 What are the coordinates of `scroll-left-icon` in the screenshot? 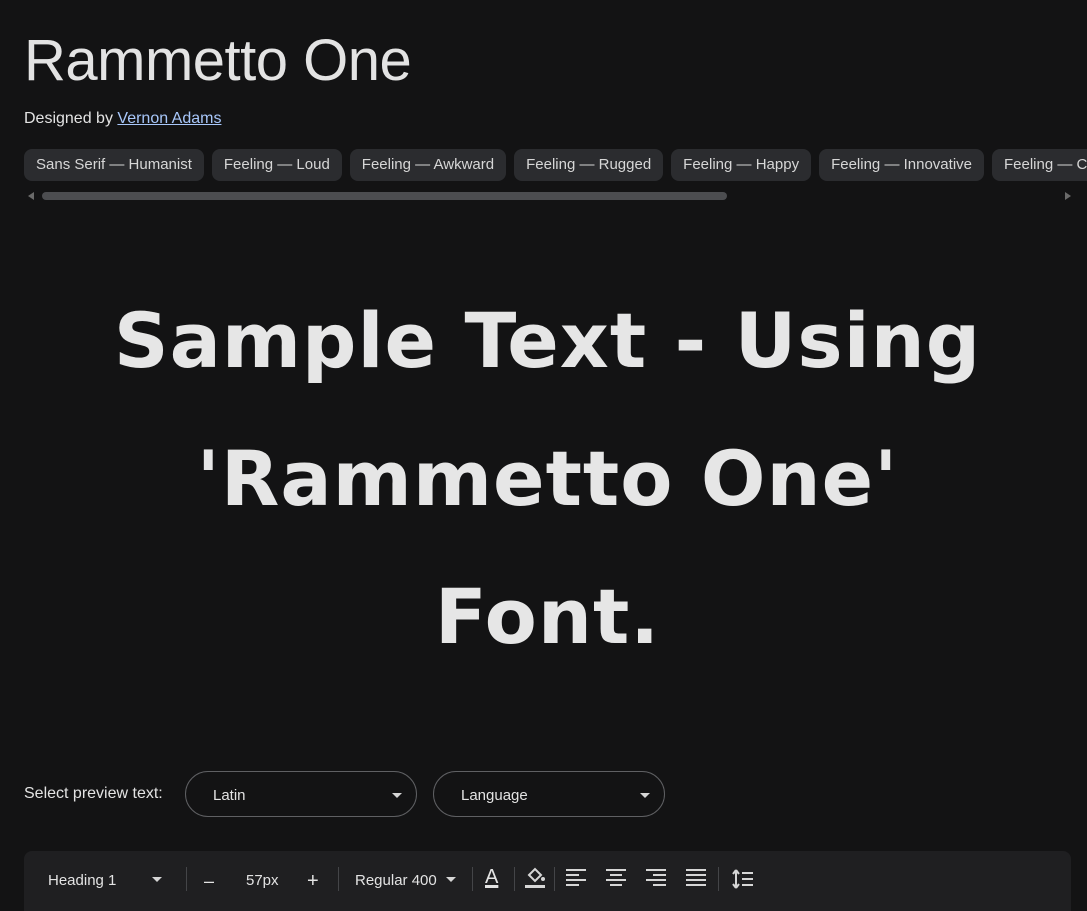 It's located at (31, 196).